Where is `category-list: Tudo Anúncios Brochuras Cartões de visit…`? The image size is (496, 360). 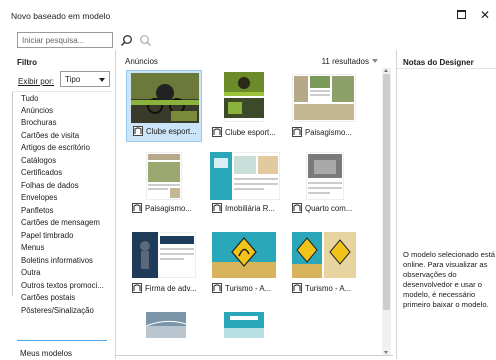
category-list: Tudo Anúncios Brochuras Cartões de visit… is located at coordinates (62, 203).